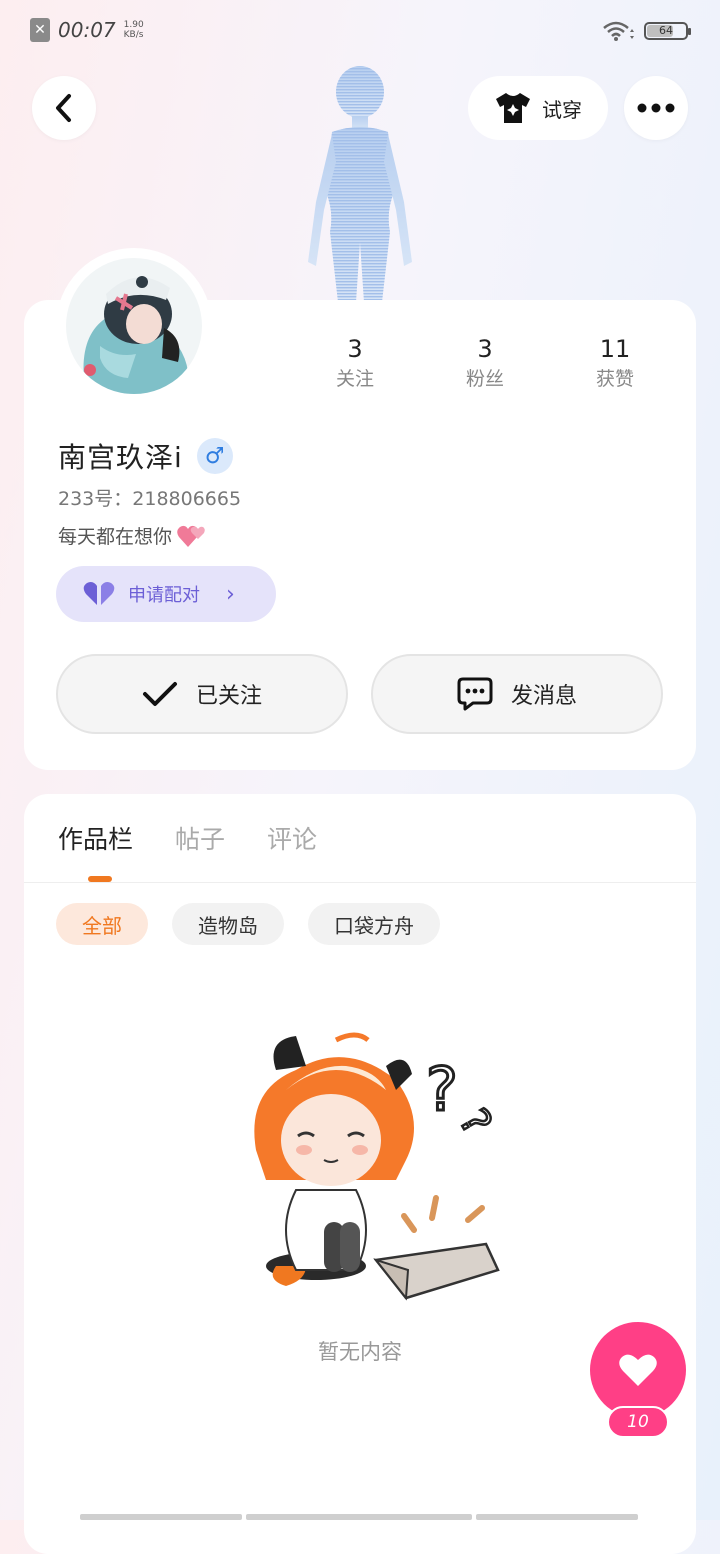 The image size is (720, 1554). Describe the element at coordinates (475, 694) in the screenshot. I see `chat-bubble-icon` at that location.